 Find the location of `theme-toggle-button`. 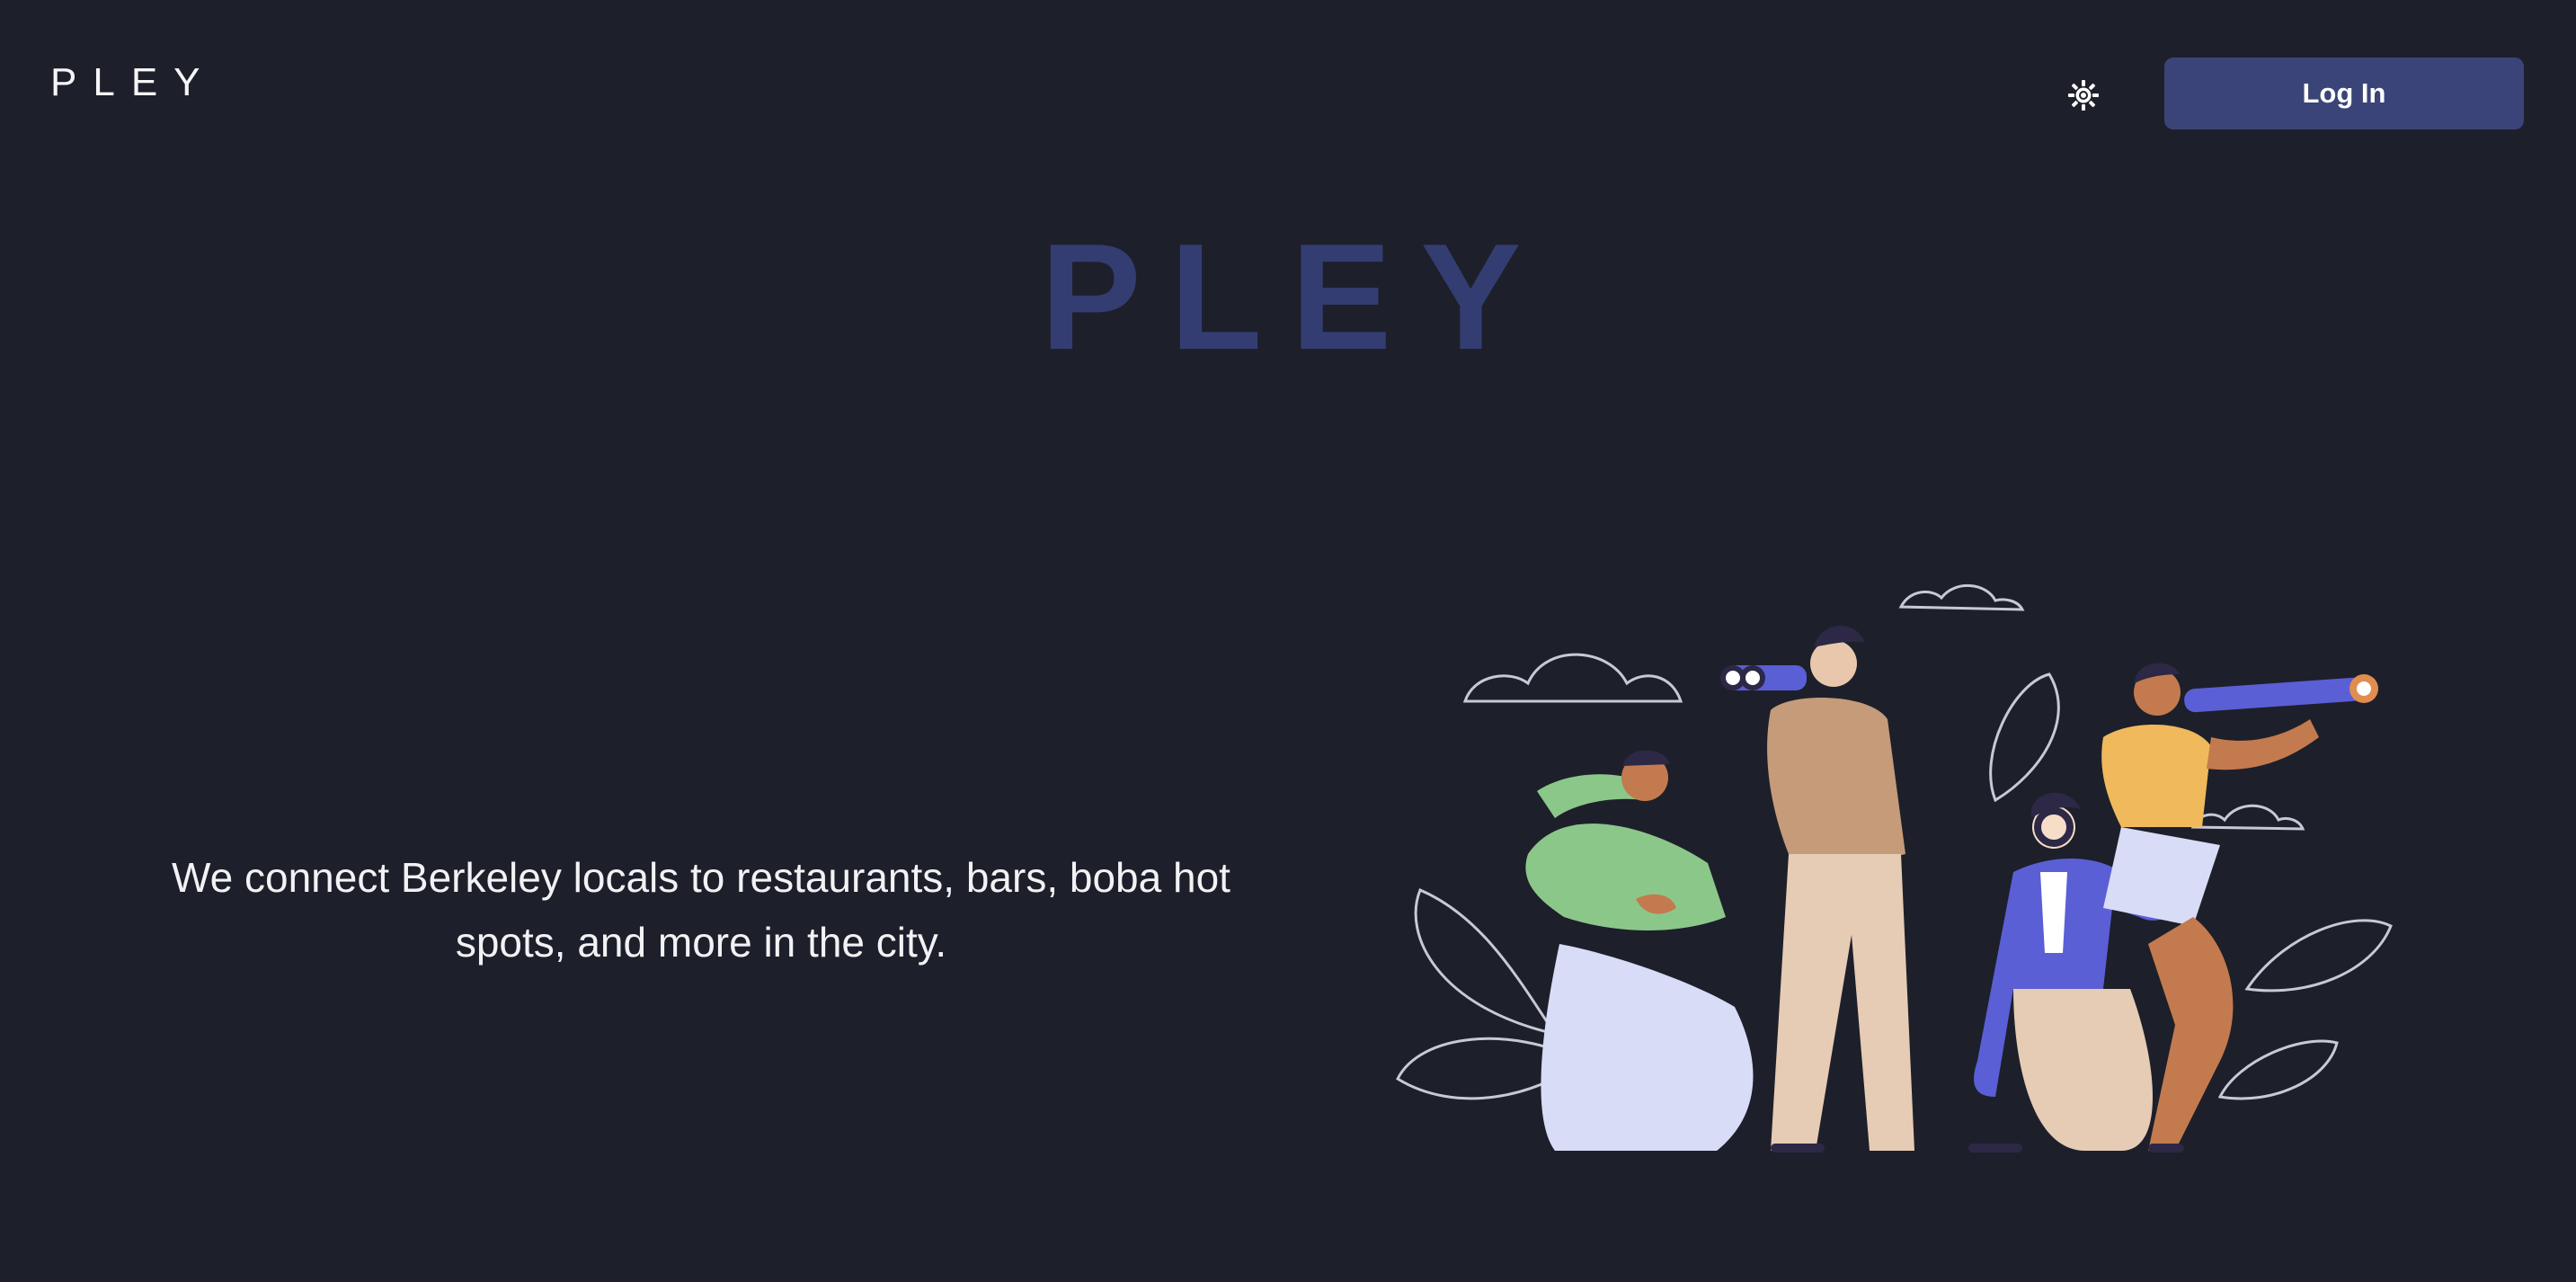

theme-toggle-button is located at coordinates (2083, 95).